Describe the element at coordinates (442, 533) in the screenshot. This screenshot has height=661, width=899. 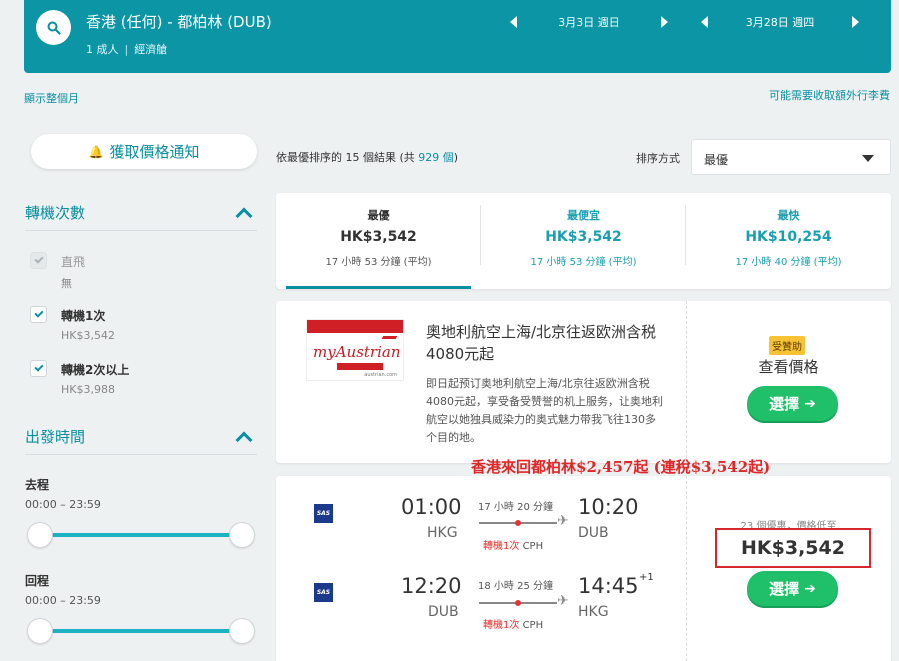
I see `leg1-depart-airport: HKG` at that location.